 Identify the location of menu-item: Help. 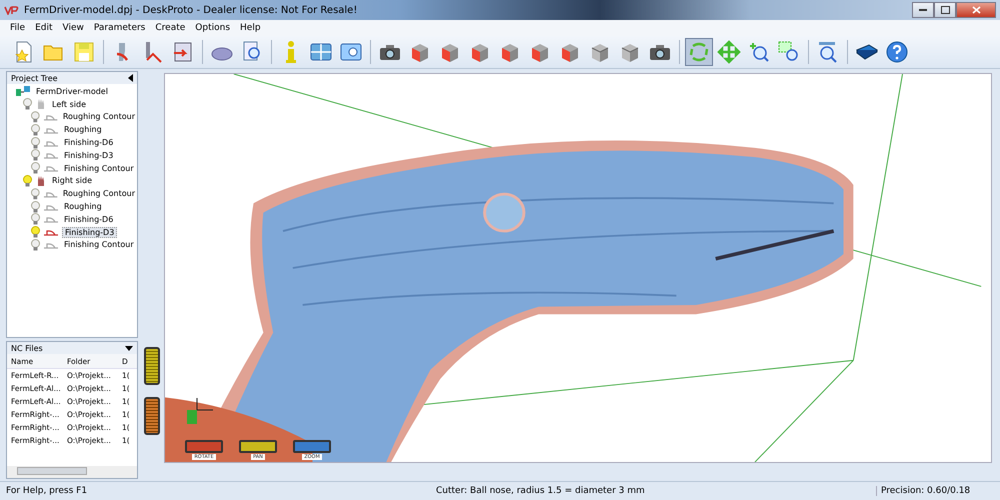
(250, 28).